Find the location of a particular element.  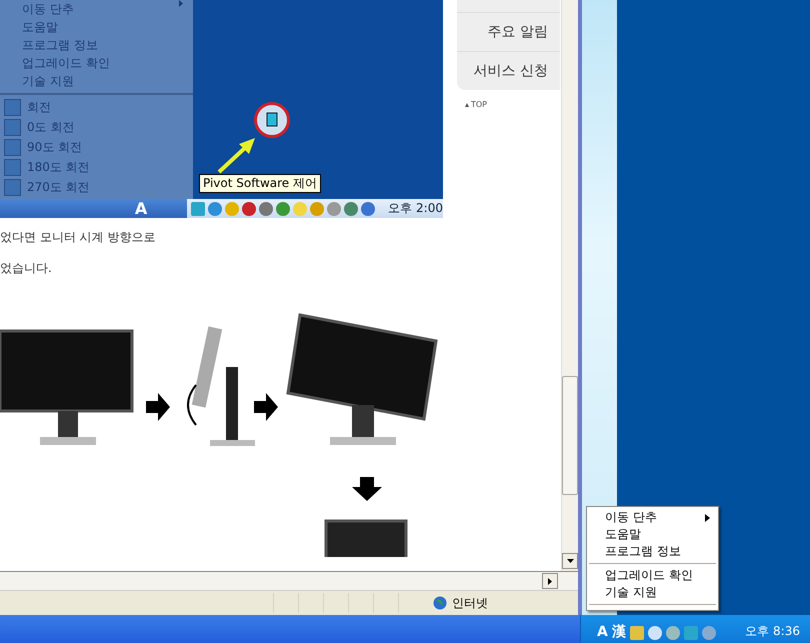

down-arrow-icon is located at coordinates (570, 561).